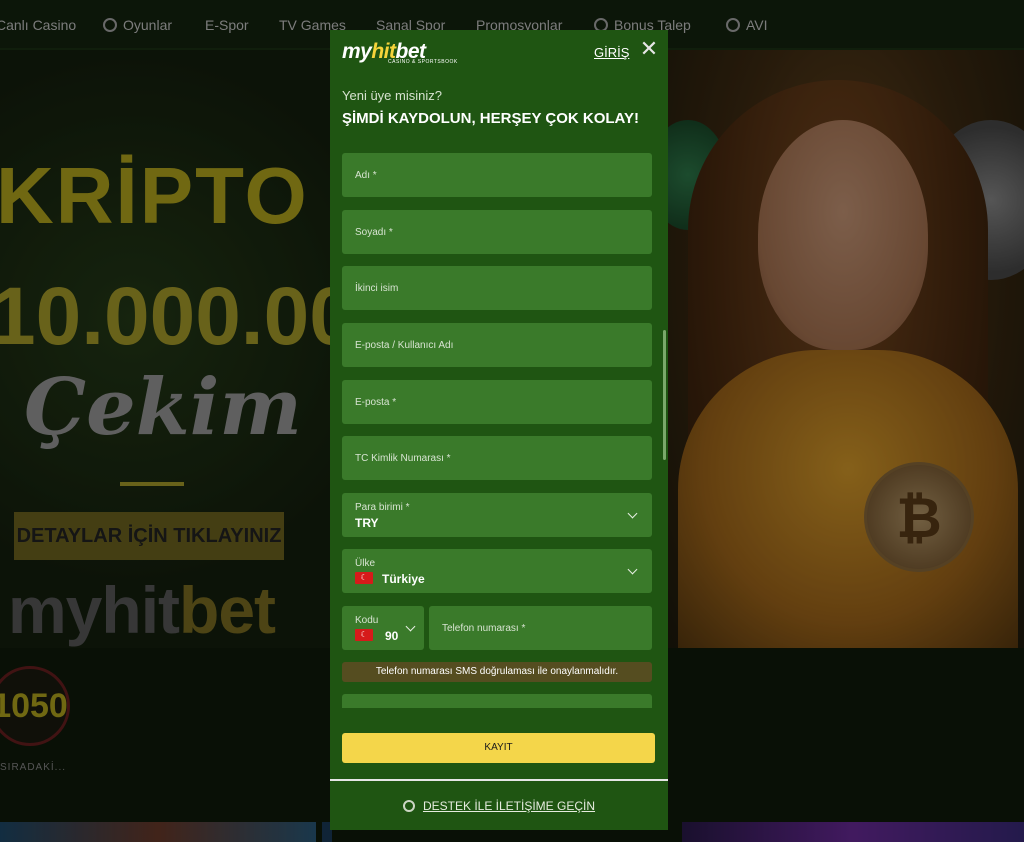 Image resolution: width=1024 pixels, height=842 pixels. I want to click on modal-subtitle: Yeni üye misiniz?, so click(392, 95).